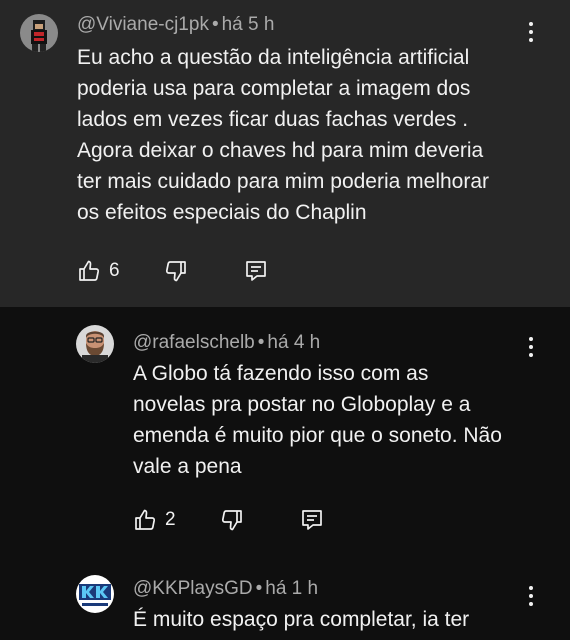 This screenshot has height=640, width=570. I want to click on comment-actions: 6, so click(172, 271).